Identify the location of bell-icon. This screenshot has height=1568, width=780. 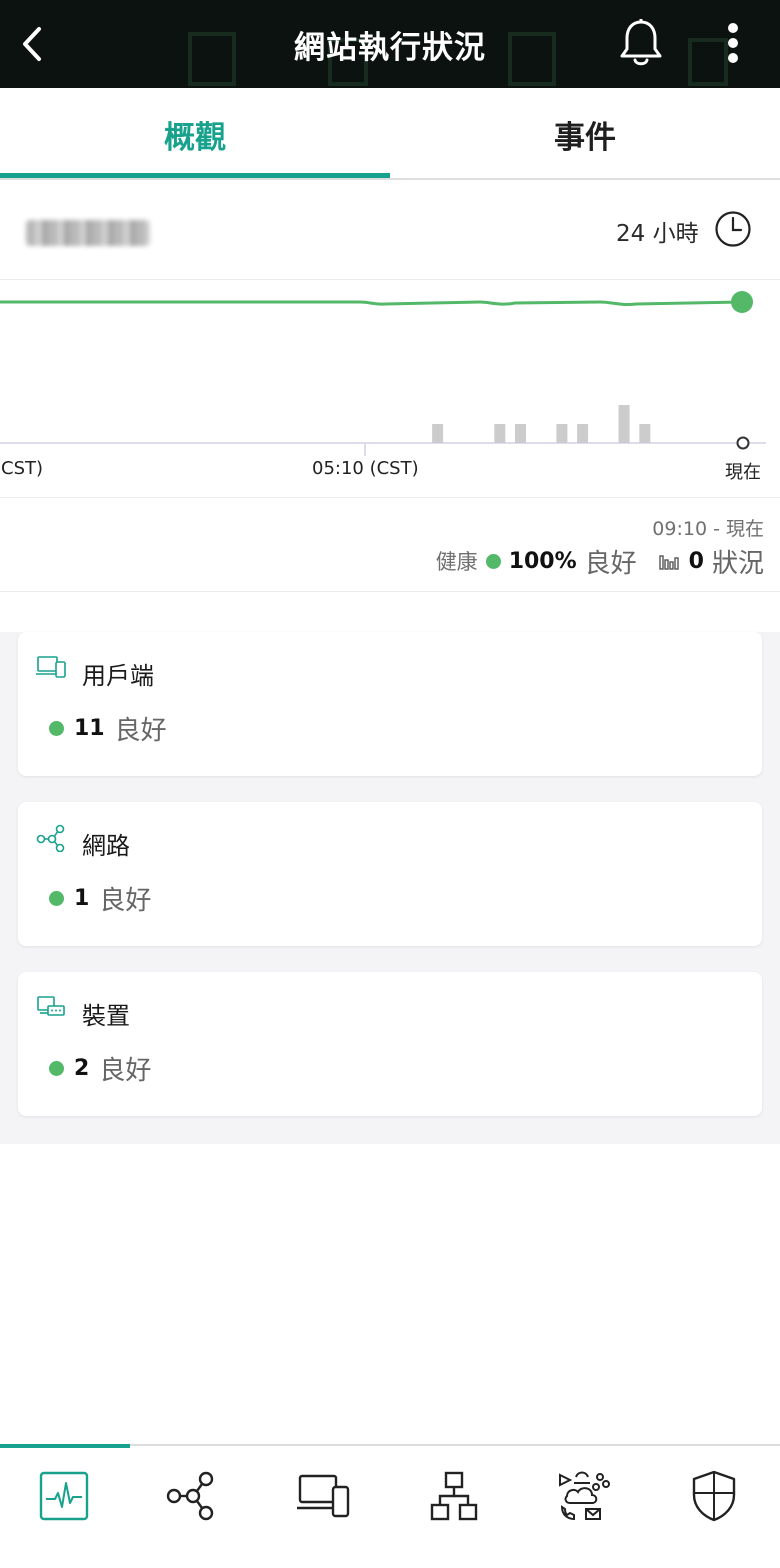
(641, 42).